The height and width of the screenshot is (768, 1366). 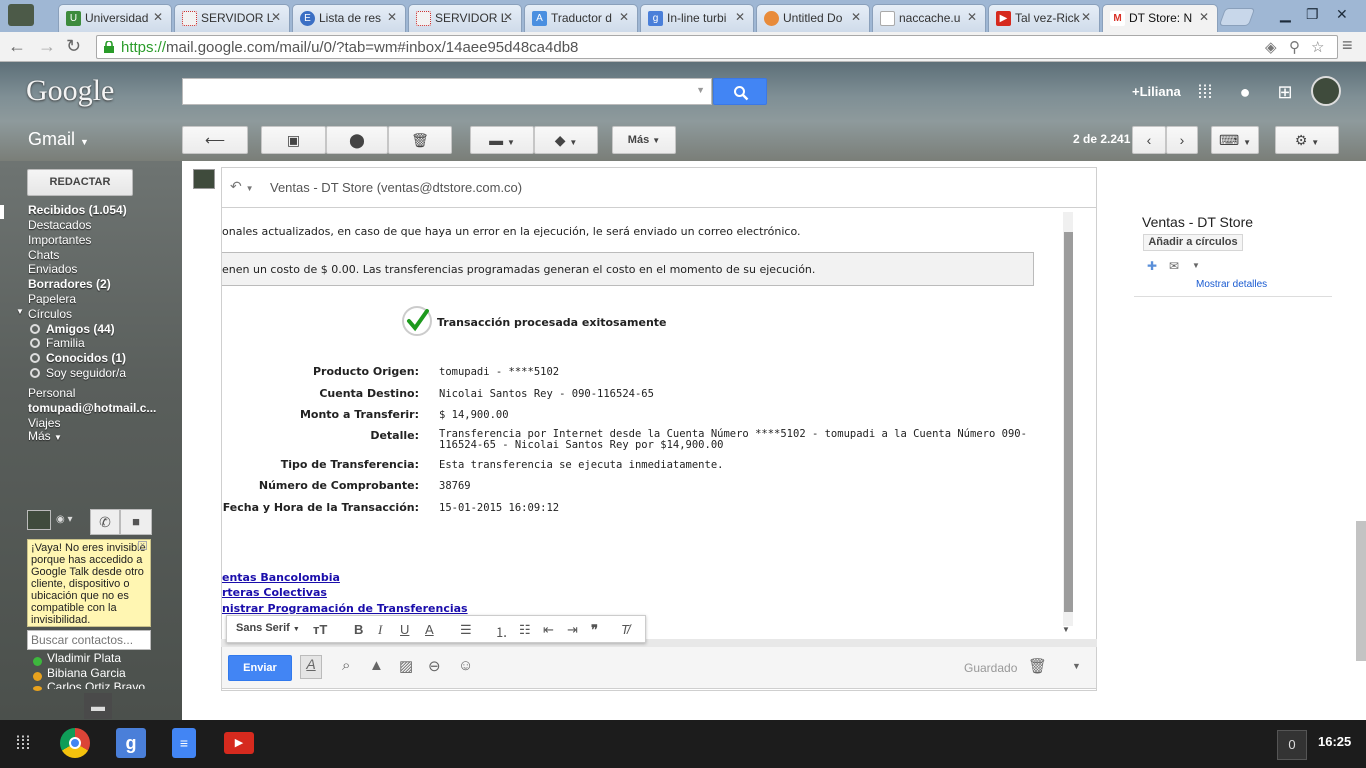 I want to click on share-plus-icon: ⊞, so click(x=1285, y=92).